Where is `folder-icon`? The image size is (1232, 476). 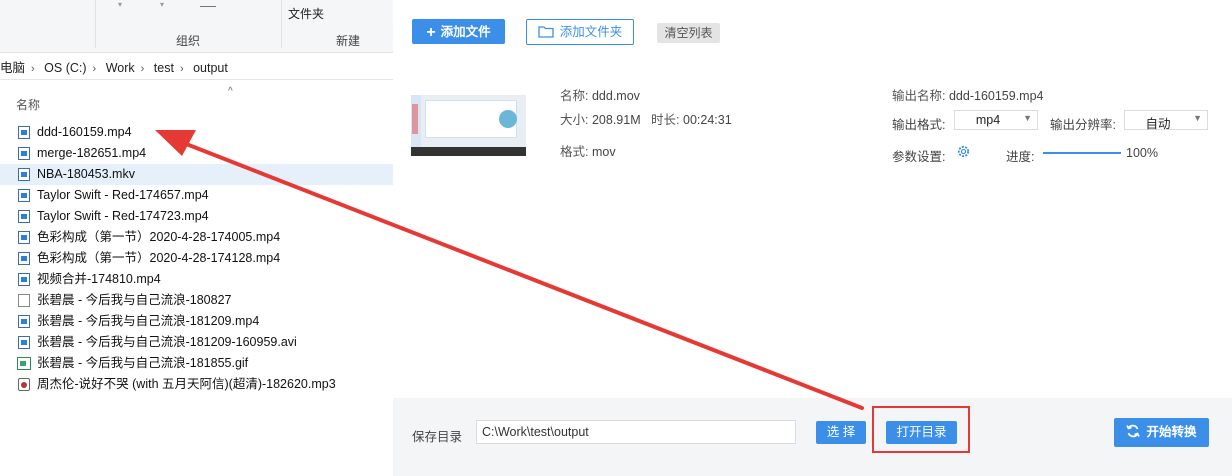
folder-icon is located at coordinates (546, 32).